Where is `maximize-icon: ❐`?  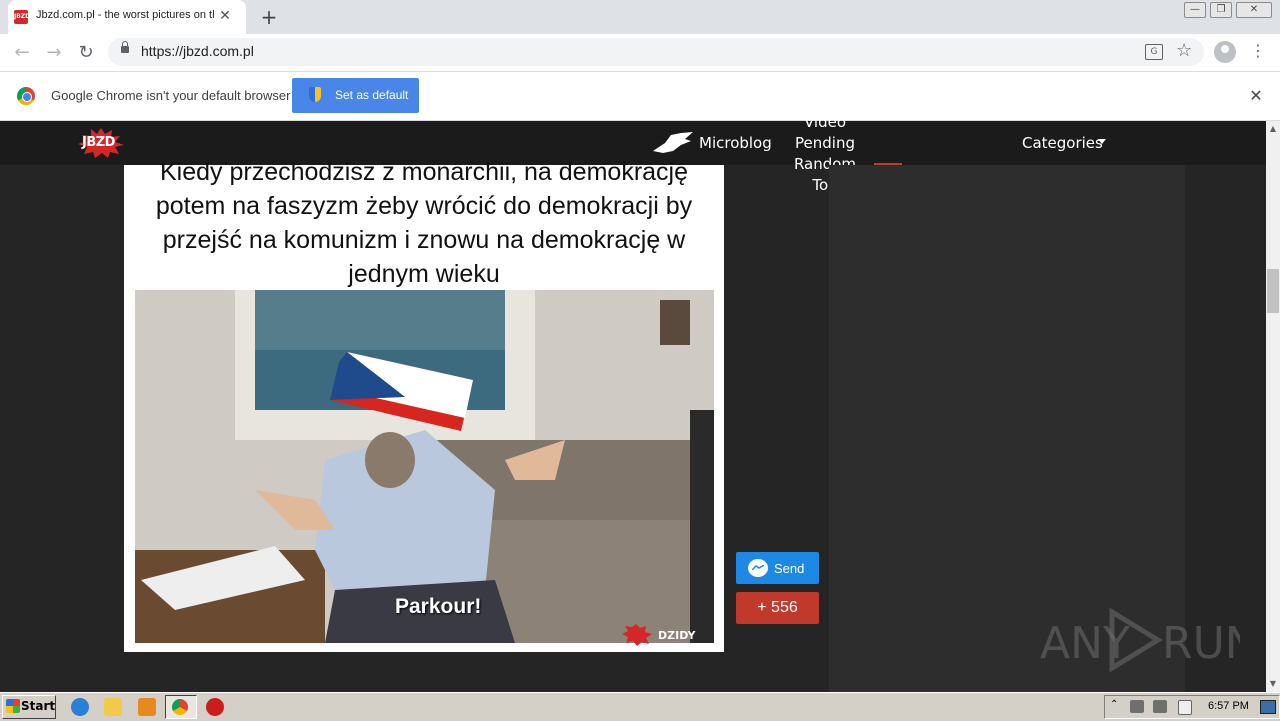
maximize-icon: ❐ is located at coordinates (1221, 9).